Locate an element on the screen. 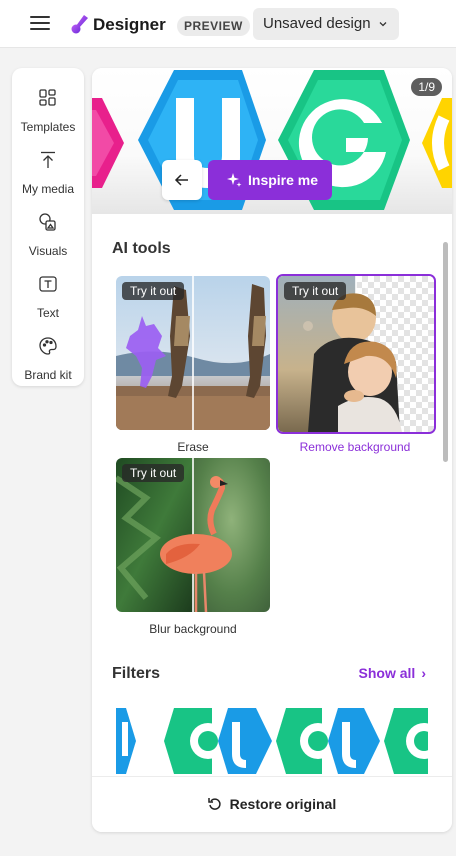 The image size is (456, 856). templates-icon is located at coordinates (47, 97).